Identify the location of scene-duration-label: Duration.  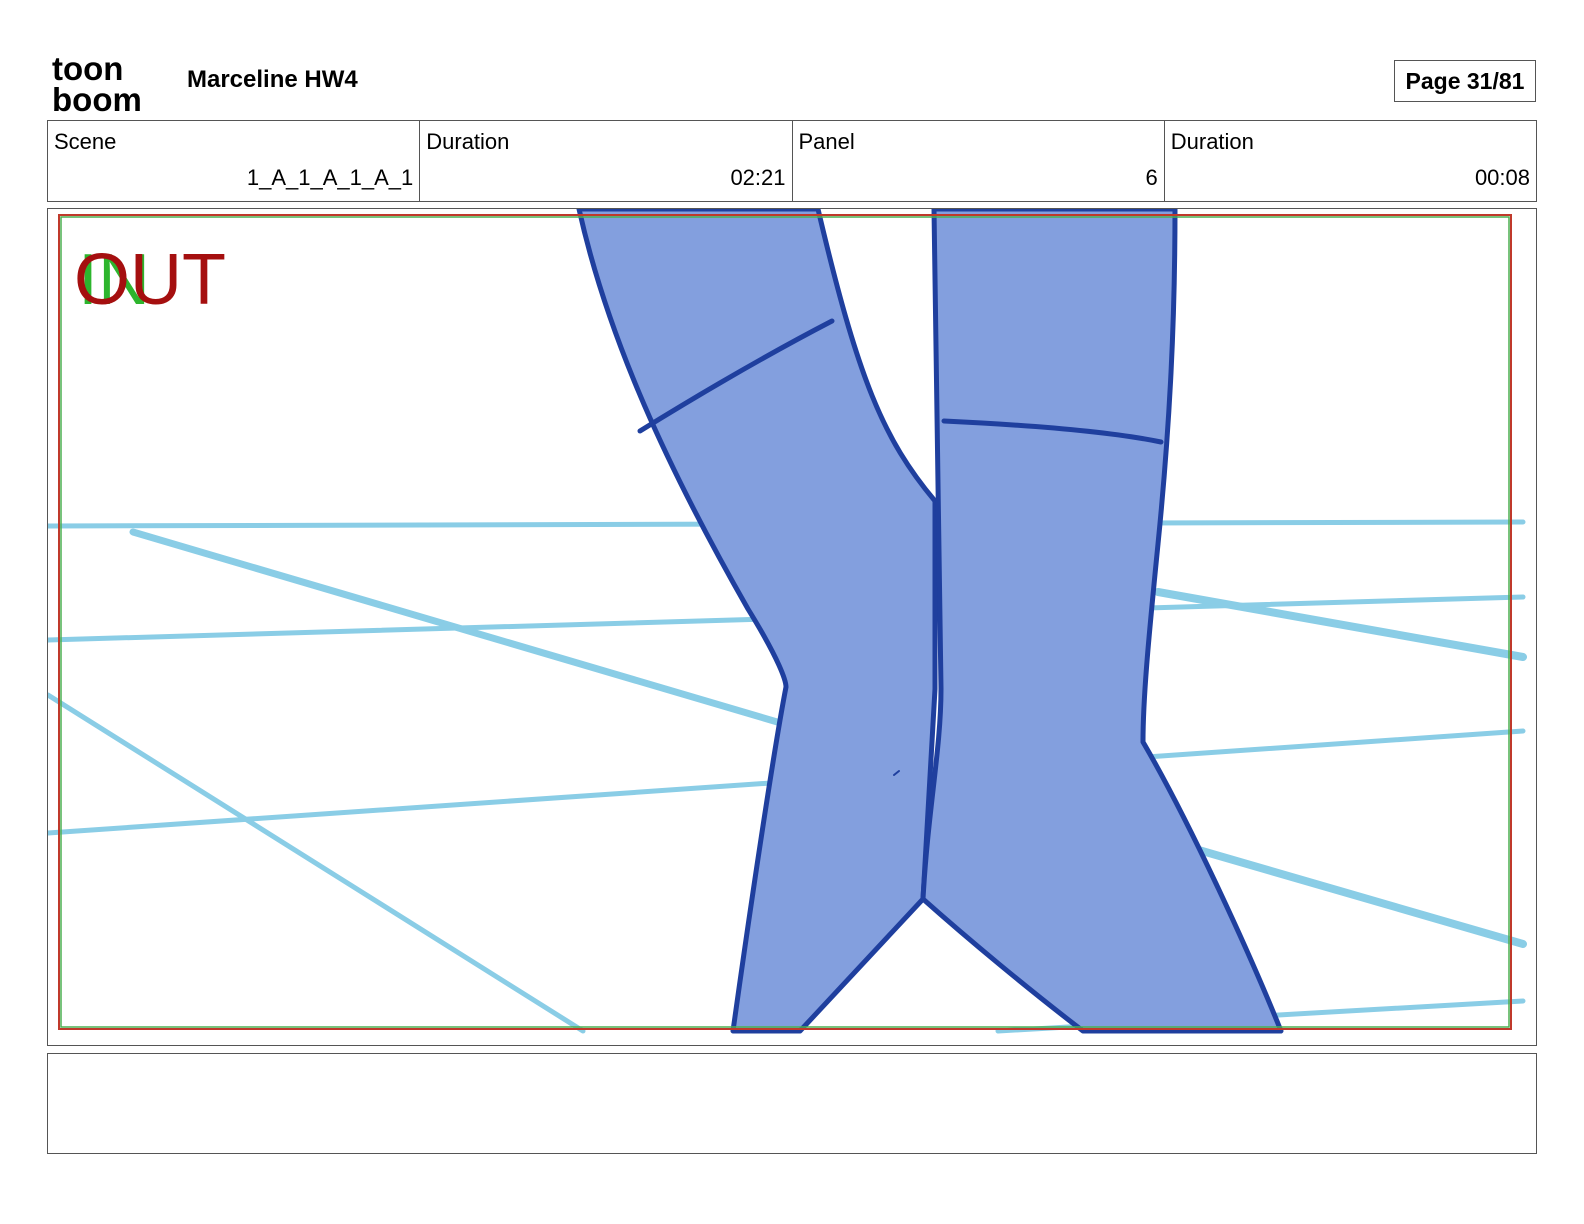
(468, 141).